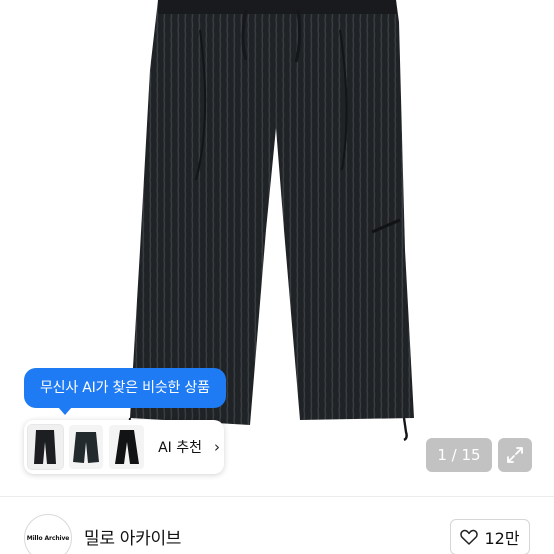 This screenshot has height=554, width=554. Describe the element at coordinates (132, 536) in the screenshot. I see `shop-name: 밀로 아카이브` at that location.